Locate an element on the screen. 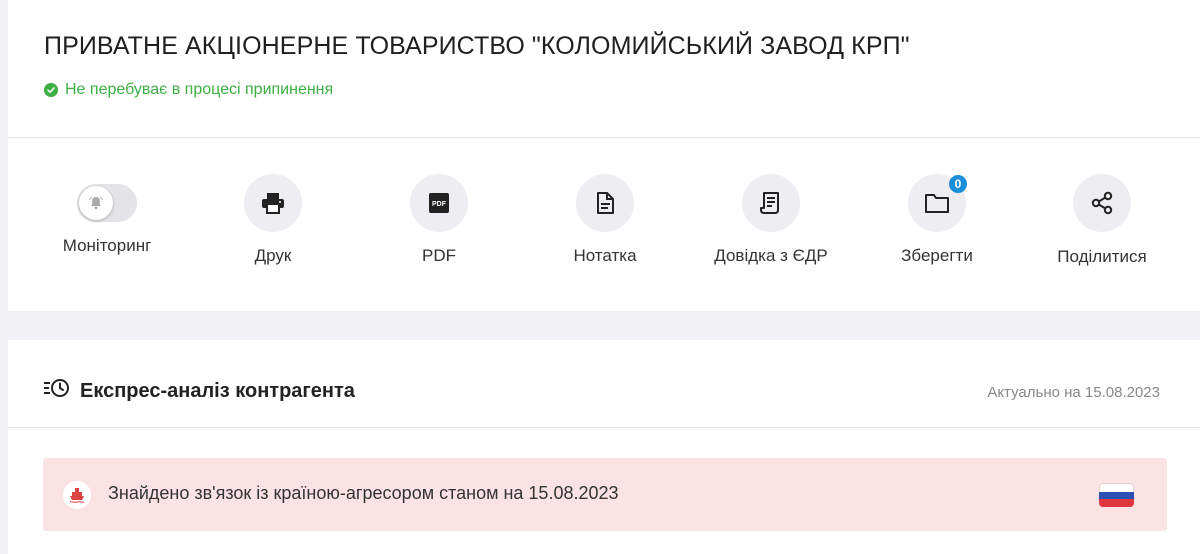 This screenshot has height=554, width=1200. monitoring-toggle: Моніторинг is located at coordinates (107, 215).